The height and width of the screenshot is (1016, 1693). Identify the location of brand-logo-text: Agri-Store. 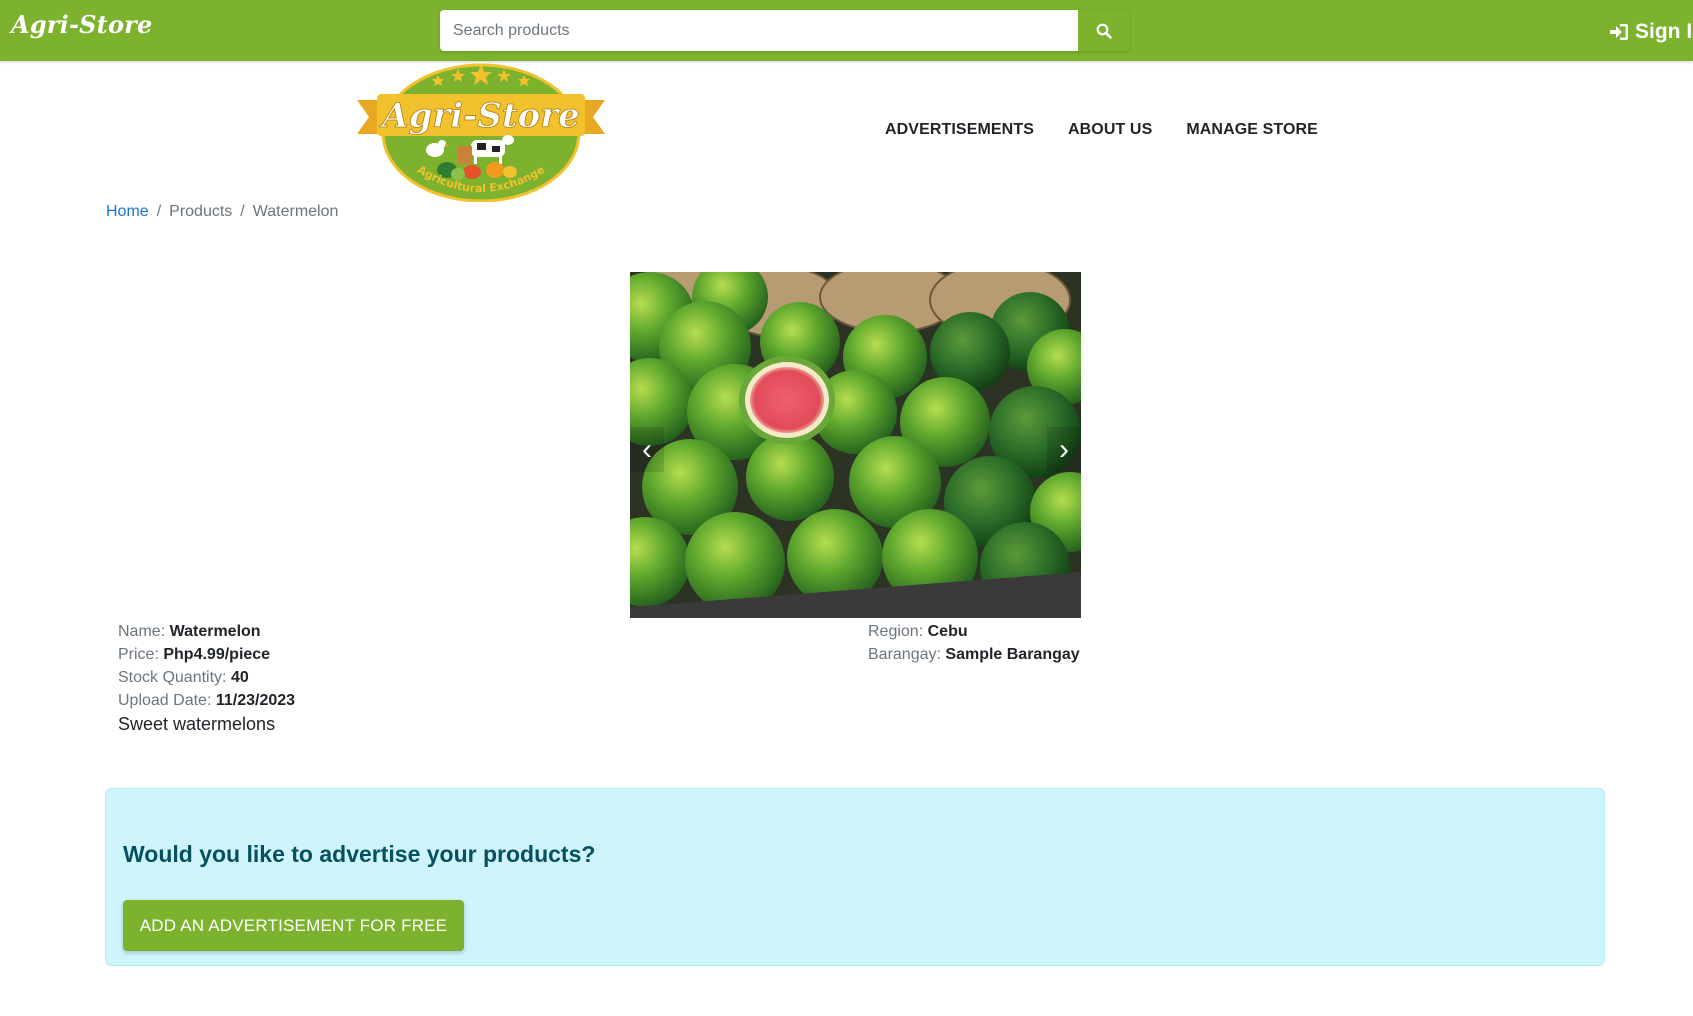
(81, 24).